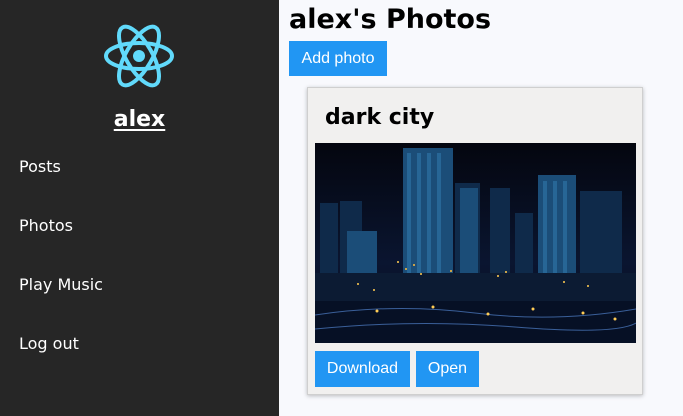 The width and height of the screenshot is (683, 416). What do you see at coordinates (380, 117) in the screenshot?
I see `photo-title: dark city` at bounding box center [380, 117].